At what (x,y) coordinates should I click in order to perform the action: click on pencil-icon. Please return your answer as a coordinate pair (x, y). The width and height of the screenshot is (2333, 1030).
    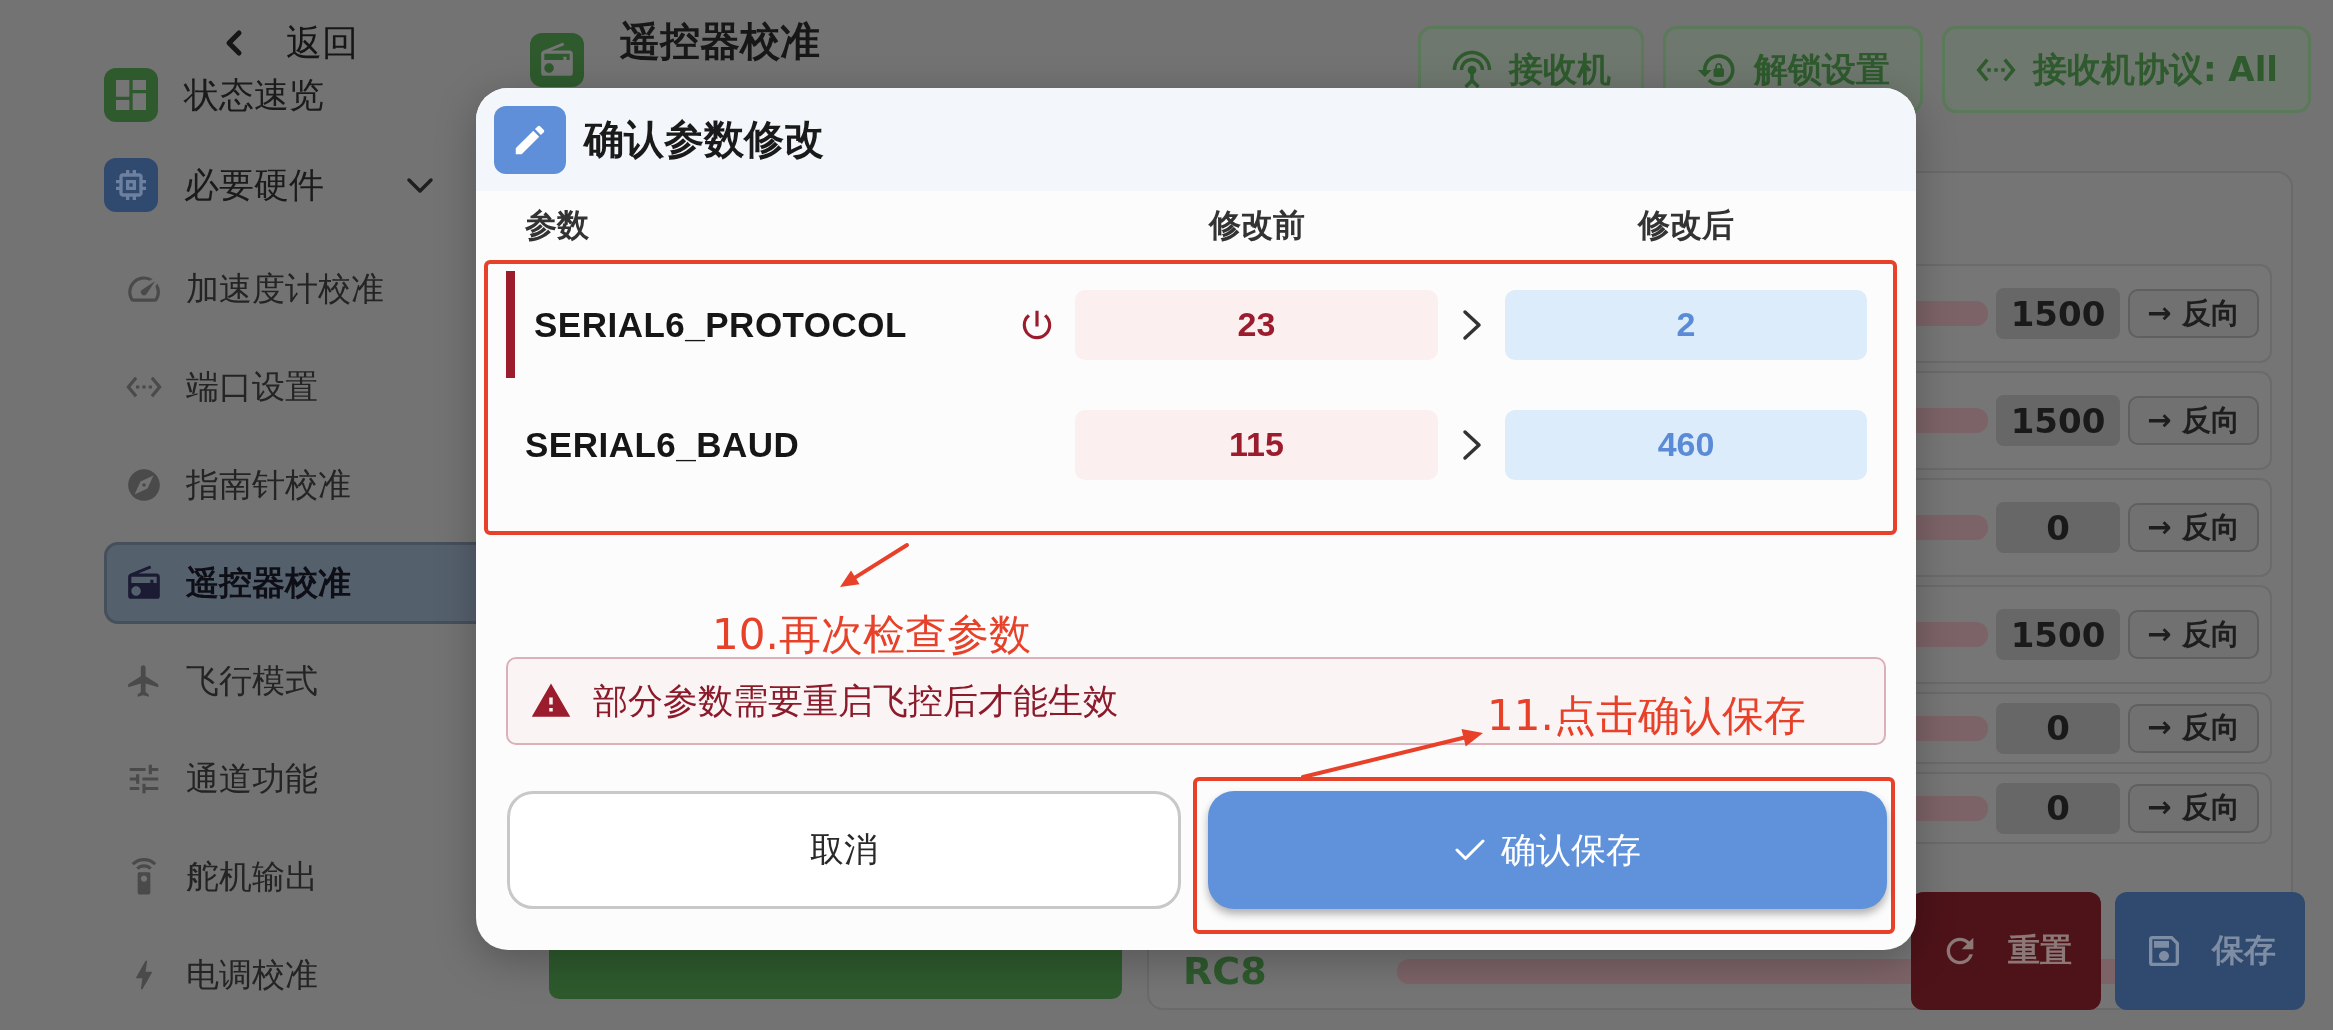
    Looking at the image, I should click on (530, 139).